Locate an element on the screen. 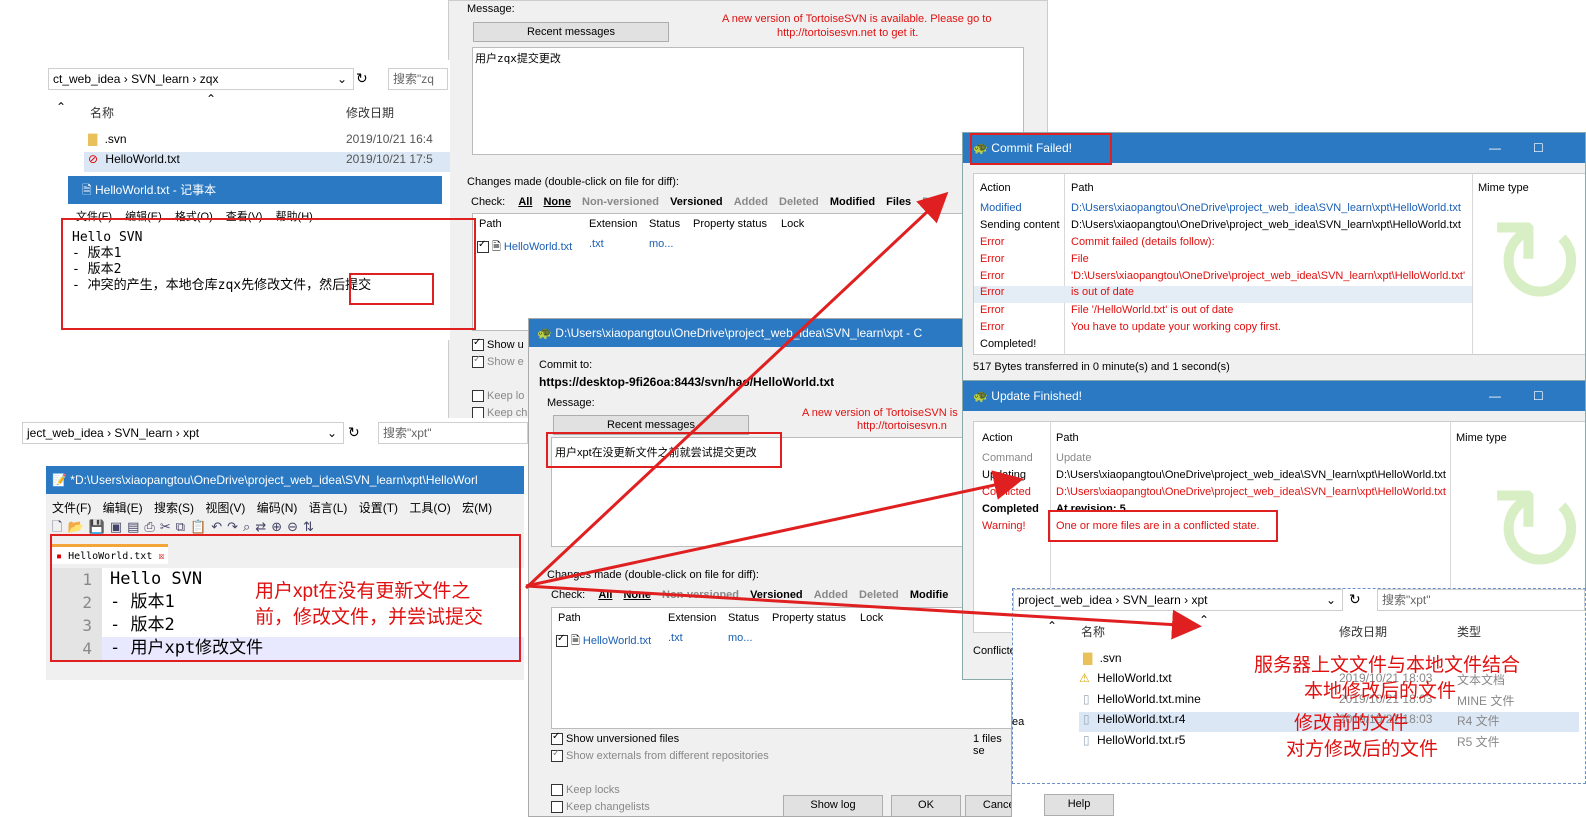  arrow-to-commit-failed is located at coordinates (736, 390).